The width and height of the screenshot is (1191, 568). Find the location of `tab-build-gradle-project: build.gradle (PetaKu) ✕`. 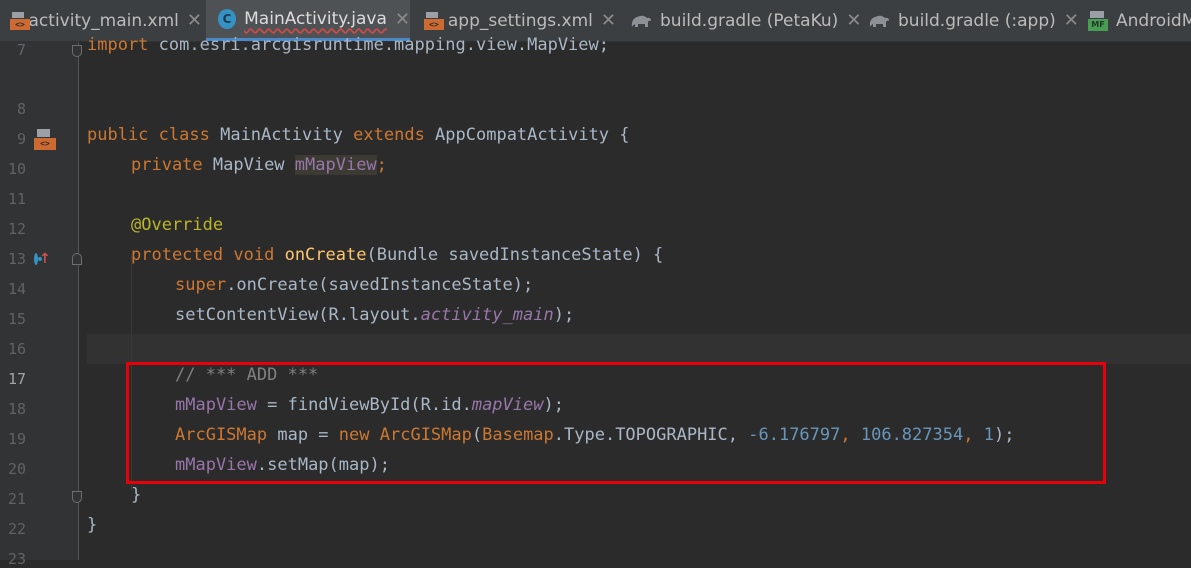

tab-build-gradle-project: build.gradle (PetaKu) ✕ is located at coordinates (746, 20).